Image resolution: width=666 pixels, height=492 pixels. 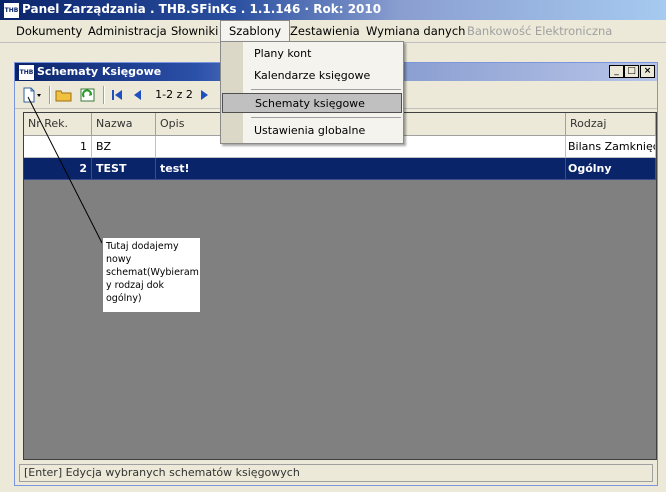 I want to click on new-document-icon, so click(x=32, y=95).